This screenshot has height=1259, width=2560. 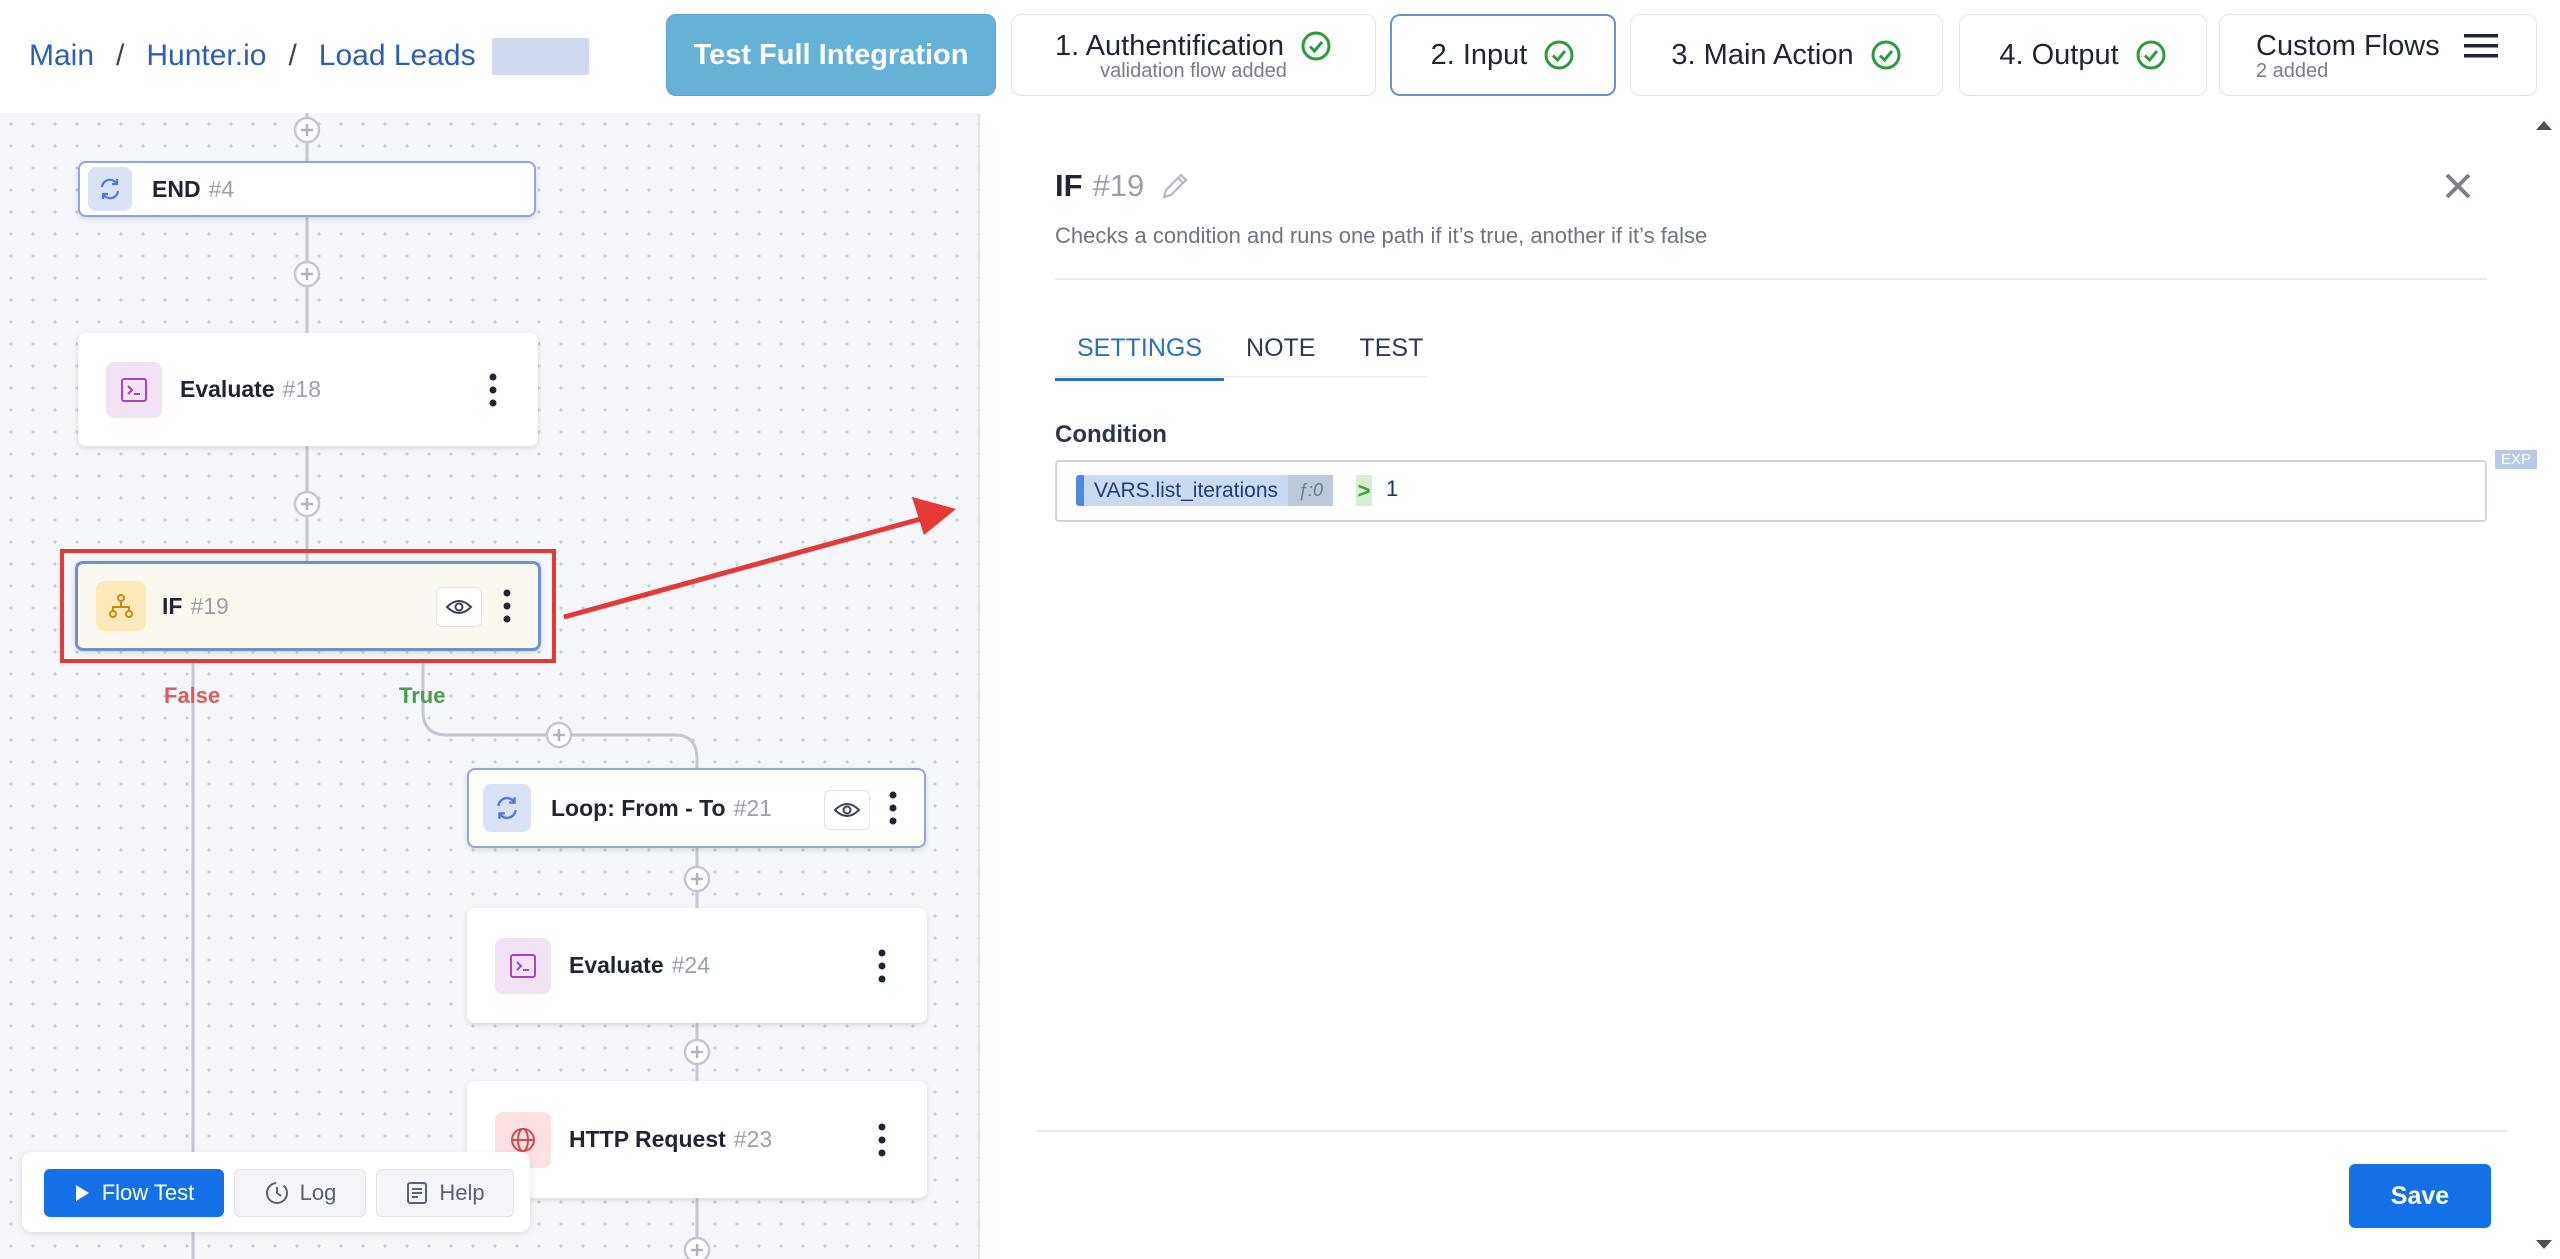 I want to click on branch-icon, so click(x=121, y=606).